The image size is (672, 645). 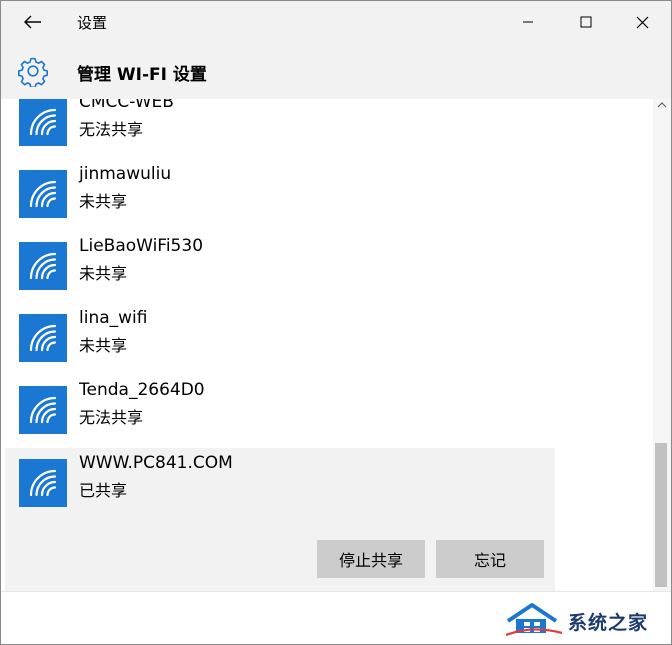 What do you see at coordinates (280, 339) in the screenshot?
I see `network-item-lina-wifi: lina_wifi 未共享` at bounding box center [280, 339].